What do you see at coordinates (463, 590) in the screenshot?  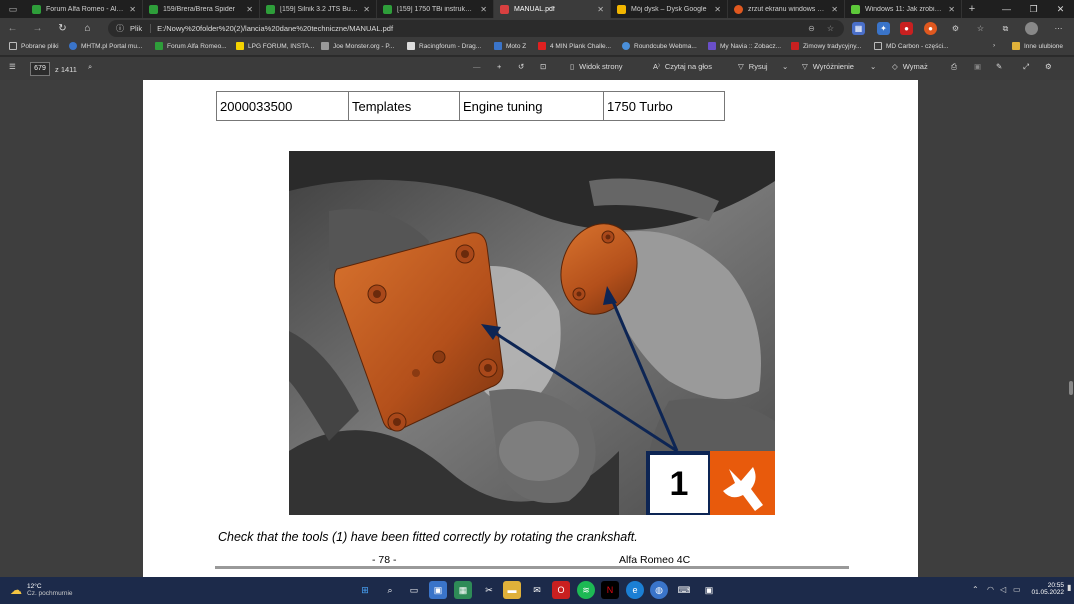 I see `app-icon: ▦` at bounding box center [463, 590].